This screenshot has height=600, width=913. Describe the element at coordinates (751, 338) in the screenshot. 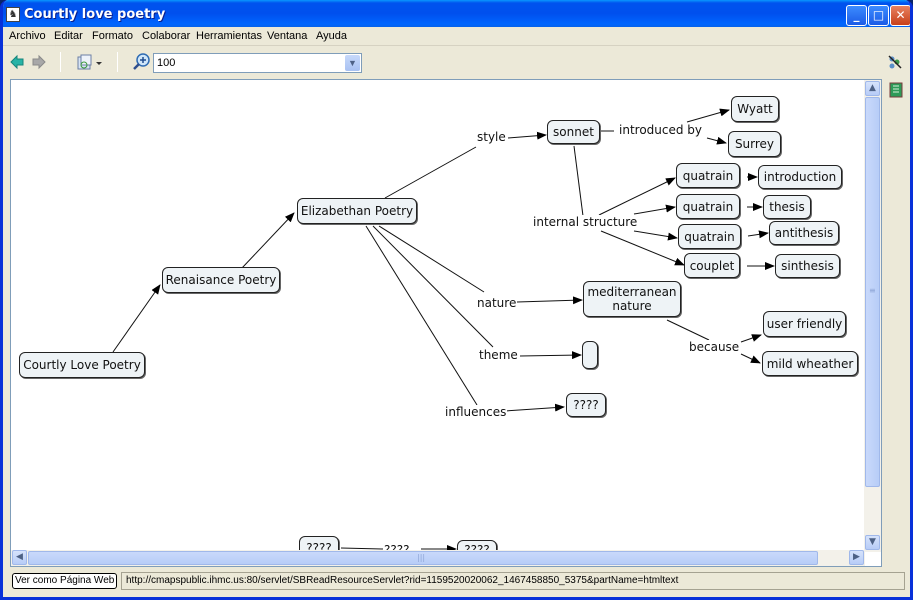

I see `edge-because-userfriendly` at that location.